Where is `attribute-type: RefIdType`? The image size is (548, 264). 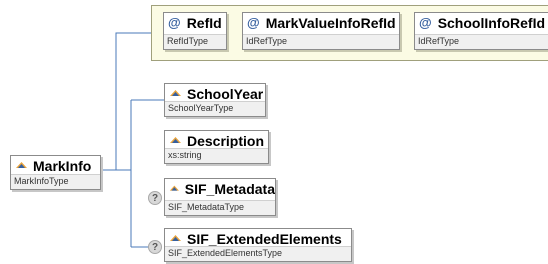 attribute-type: RefIdType is located at coordinates (195, 41).